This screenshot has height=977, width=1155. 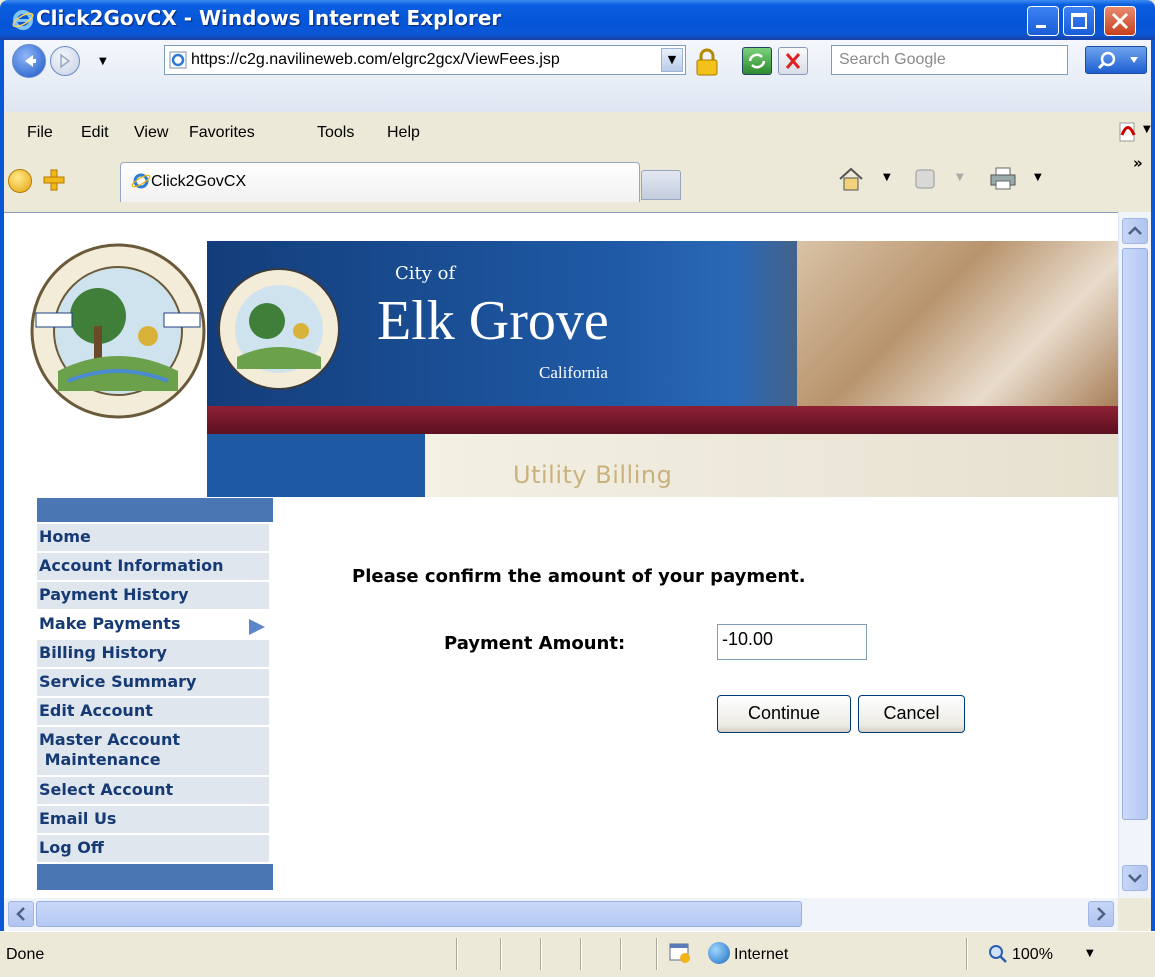 I want to click on stop-button, so click(x=793, y=61).